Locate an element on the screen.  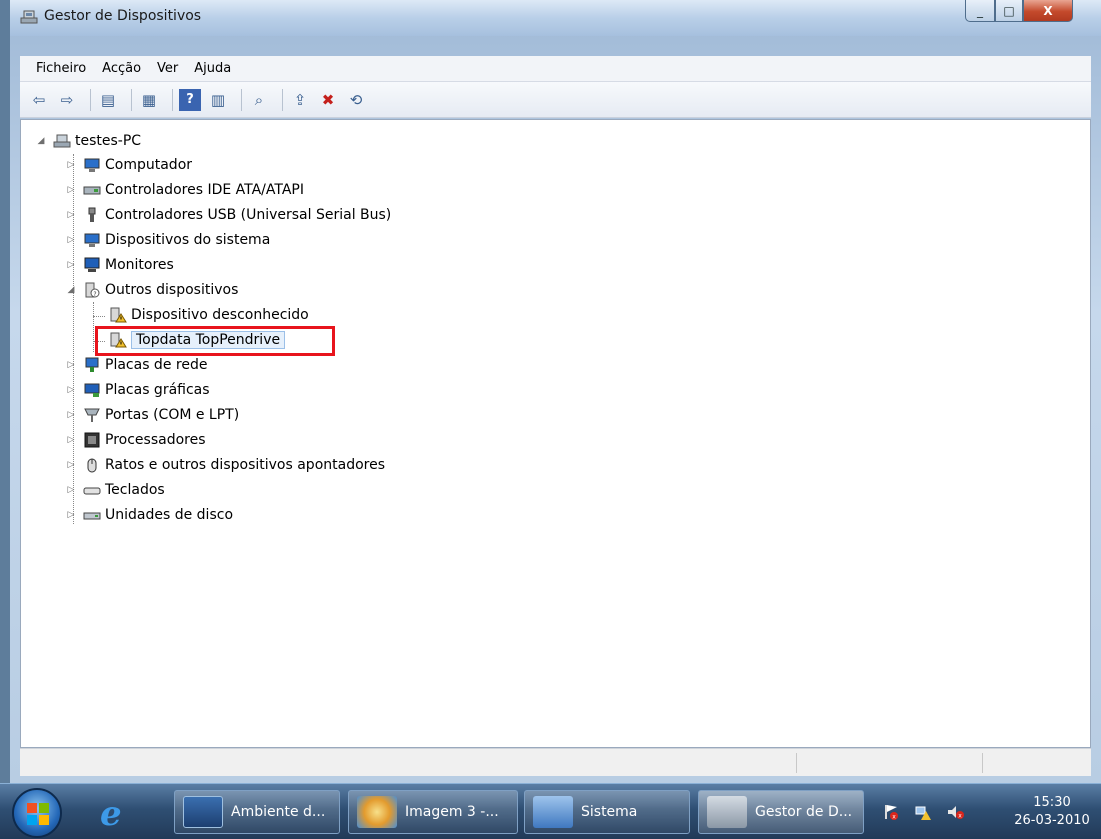
tree-item-label: Placas de rede is located at coordinates (156, 365).